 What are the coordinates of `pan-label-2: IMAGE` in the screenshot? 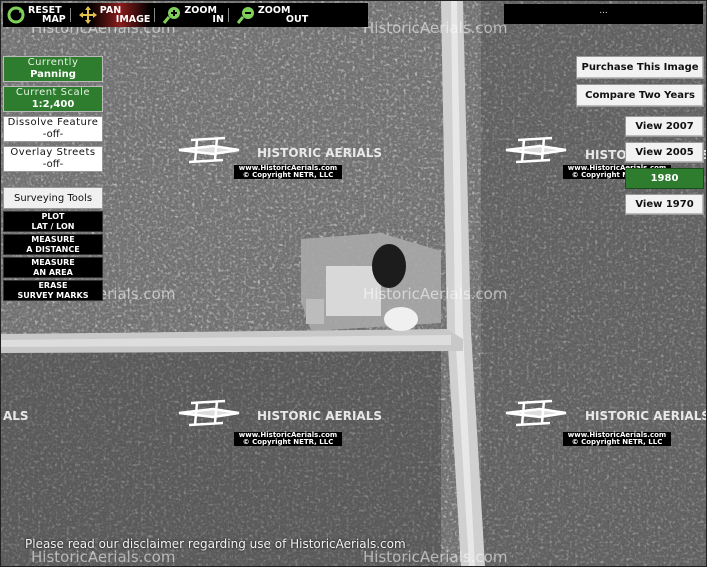 It's located at (133, 19).